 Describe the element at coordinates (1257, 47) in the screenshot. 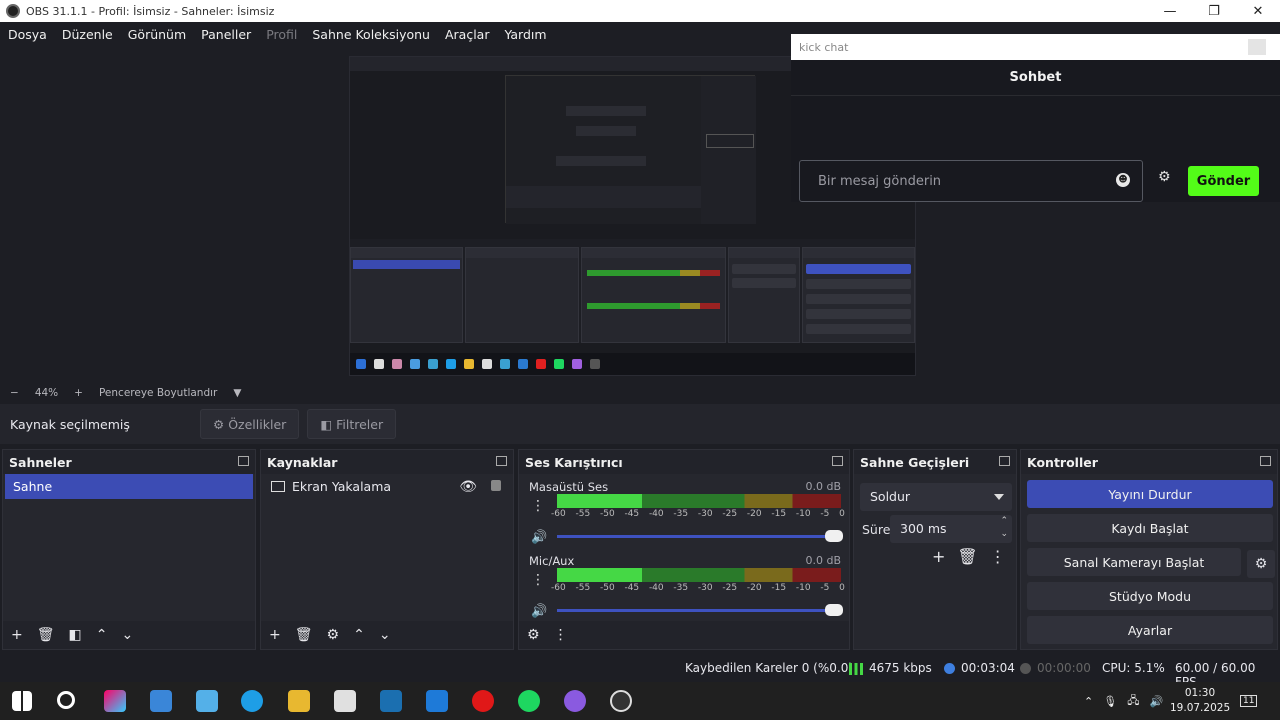

I see `chat-scrollbar` at that location.